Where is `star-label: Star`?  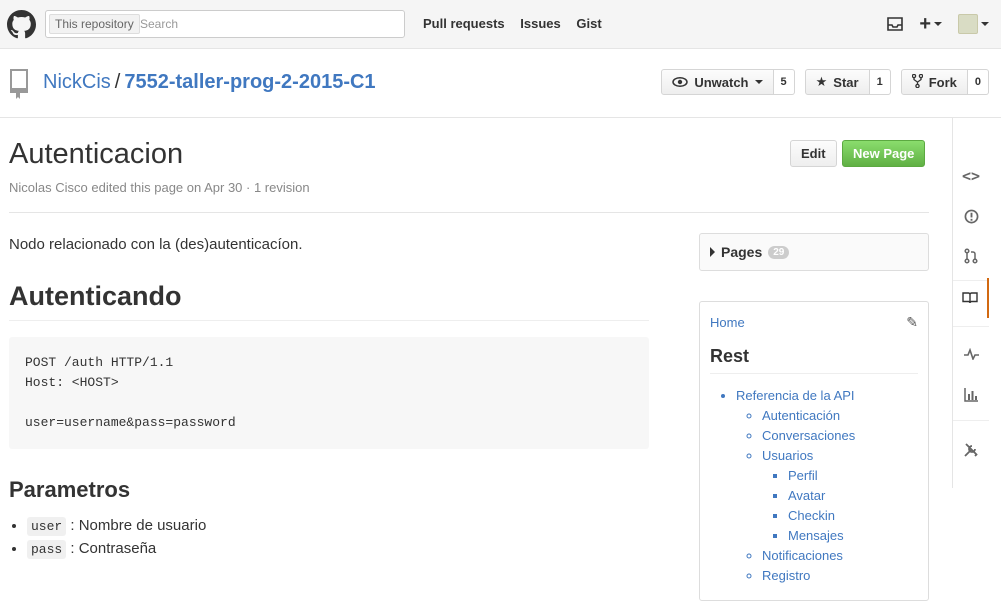
star-label: Star is located at coordinates (846, 82).